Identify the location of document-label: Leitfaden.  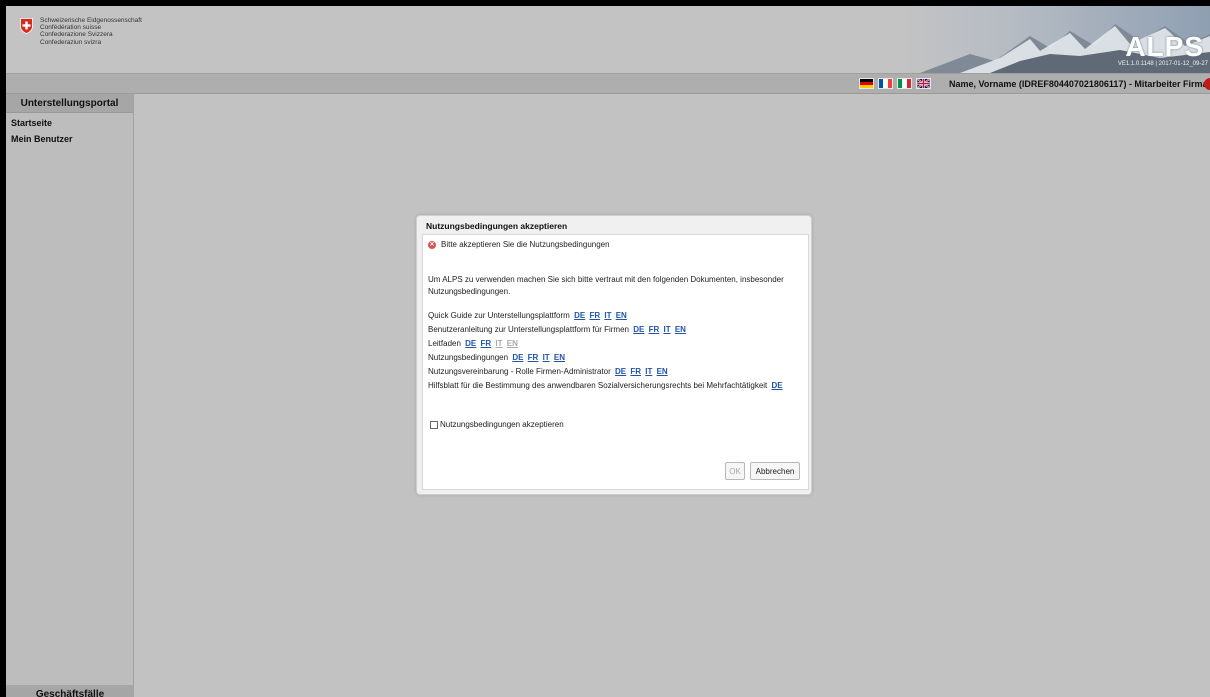
(444, 343).